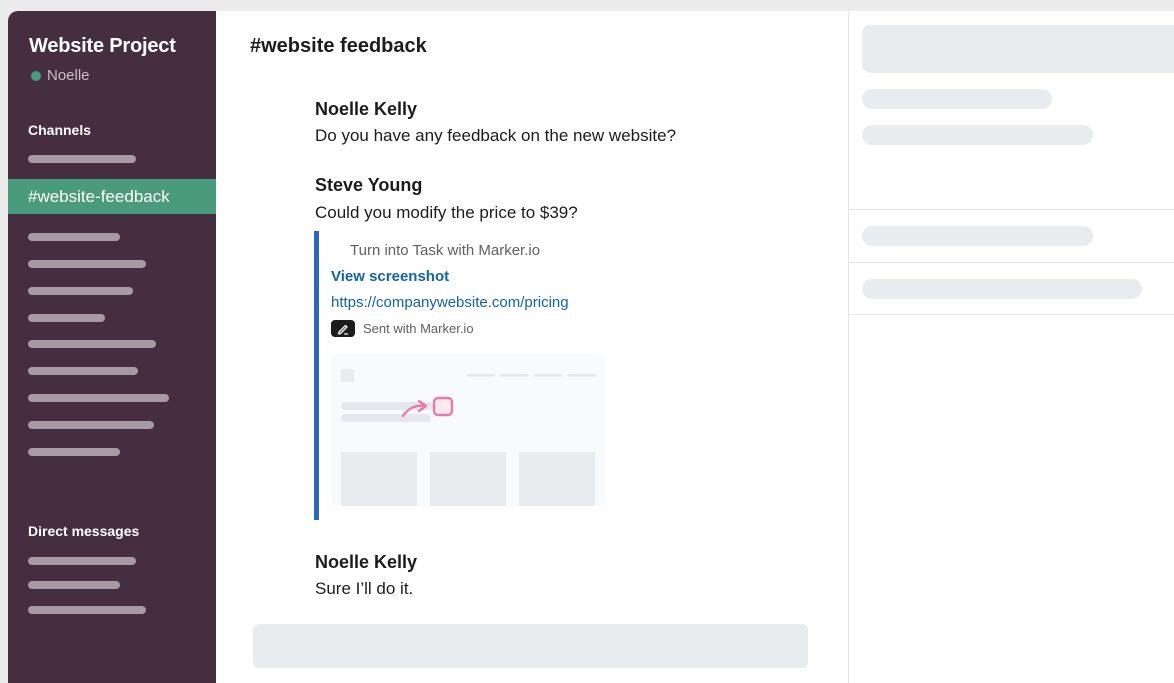  Describe the element at coordinates (1018, 49) in the screenshot. I see `panel-header-placeholder` at that location.